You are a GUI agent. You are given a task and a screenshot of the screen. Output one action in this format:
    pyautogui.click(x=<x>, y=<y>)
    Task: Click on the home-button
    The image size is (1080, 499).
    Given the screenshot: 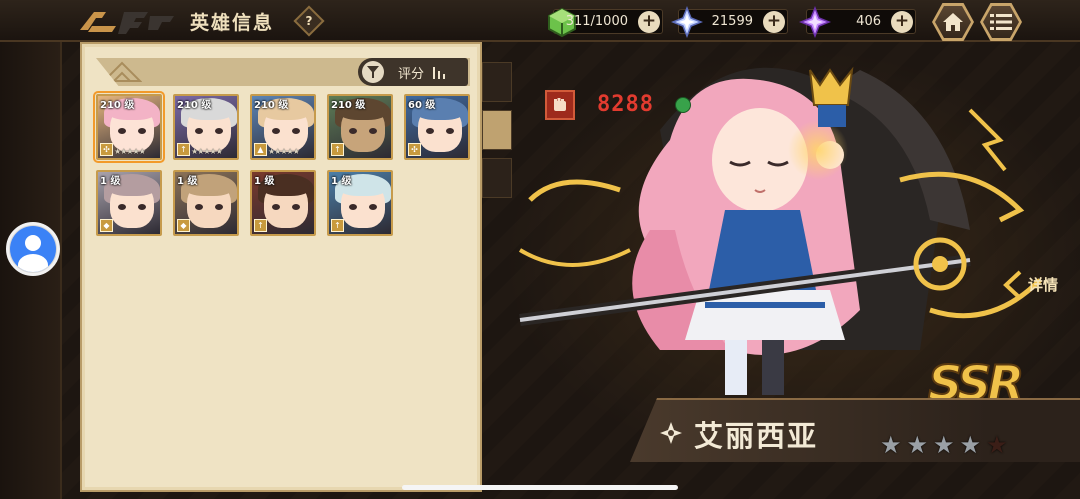 What is the action you would take?
    pyautogui.click(x=953, y=22)
    